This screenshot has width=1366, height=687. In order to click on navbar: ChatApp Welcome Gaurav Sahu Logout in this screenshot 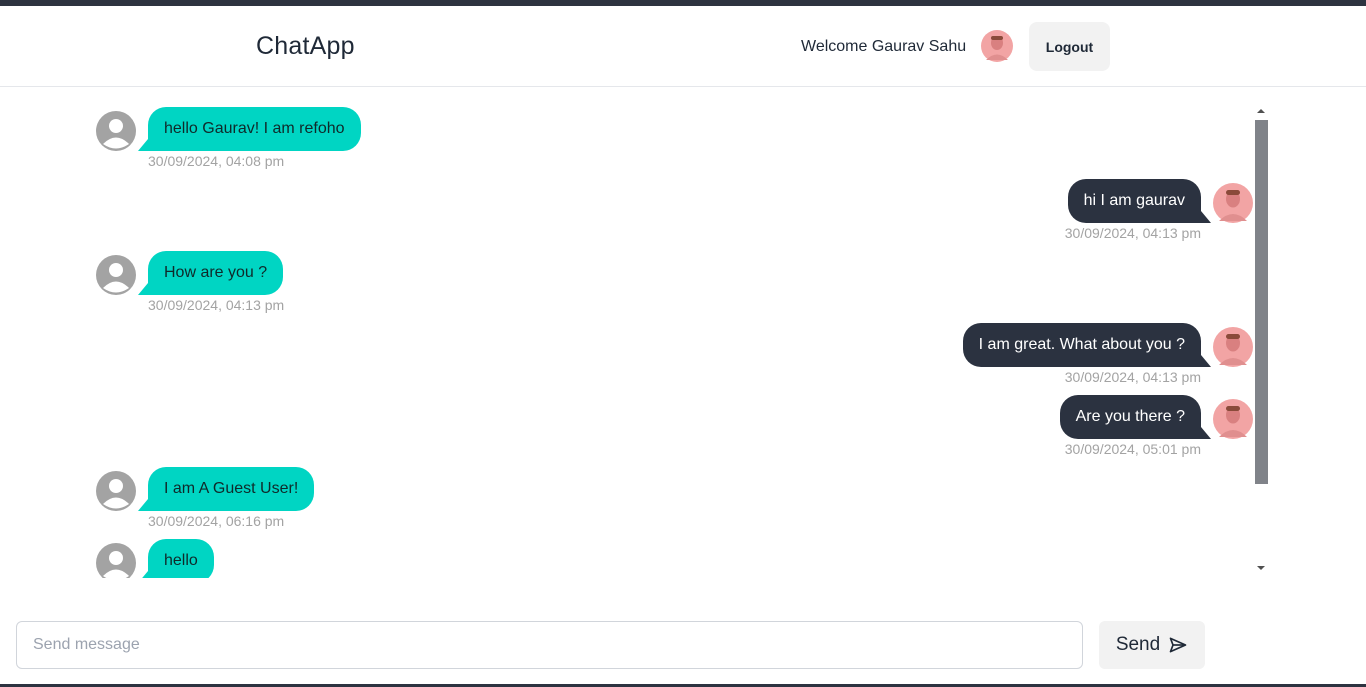, I will do `click(683, 46)`.